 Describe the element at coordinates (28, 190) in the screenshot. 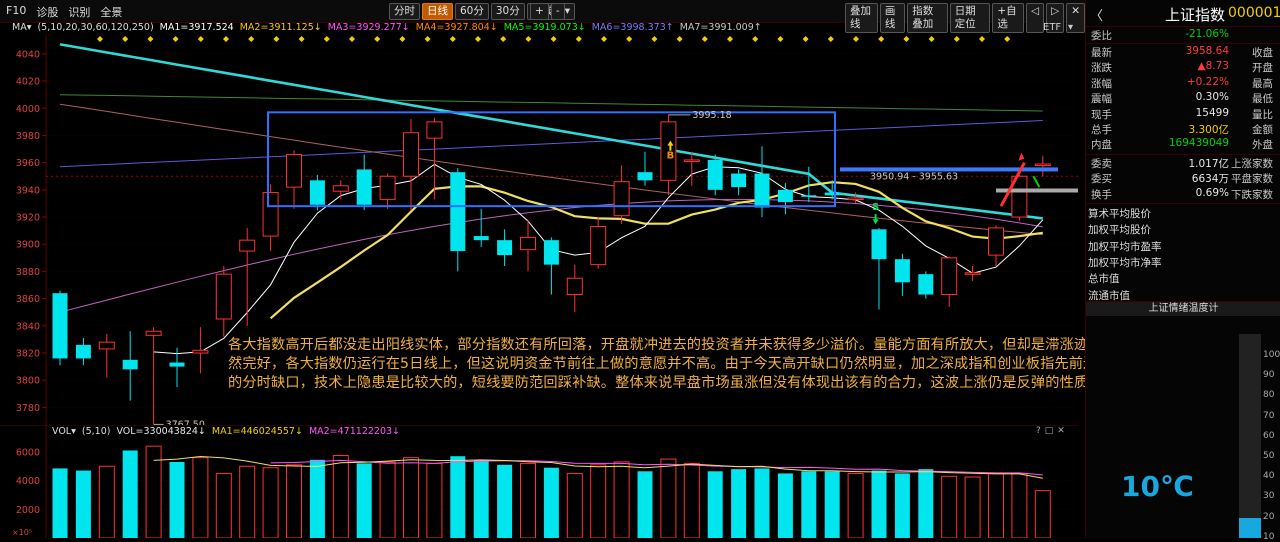

I see `y-tick-label: 3940` at that location.